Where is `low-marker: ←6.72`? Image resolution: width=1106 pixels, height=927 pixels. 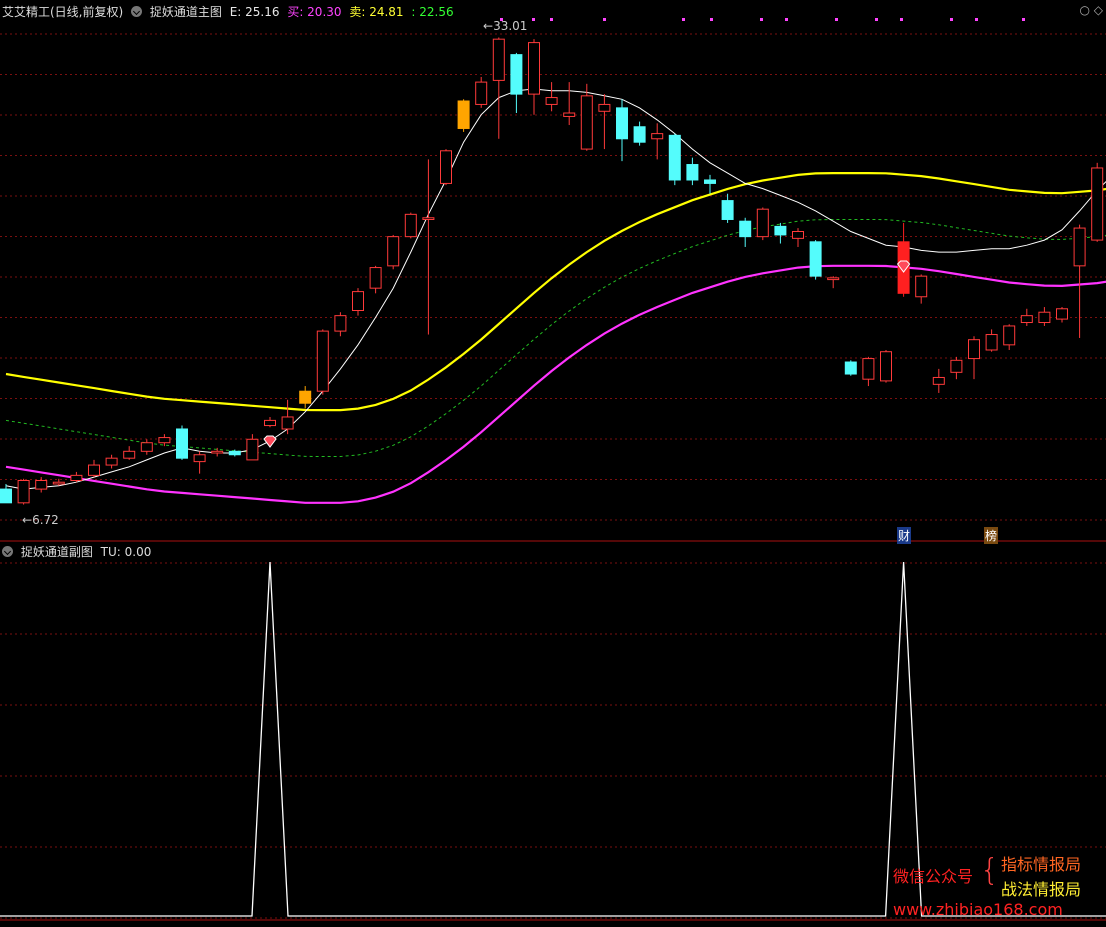 low-marker: ←6.72 is located at coordinates (40, 520).